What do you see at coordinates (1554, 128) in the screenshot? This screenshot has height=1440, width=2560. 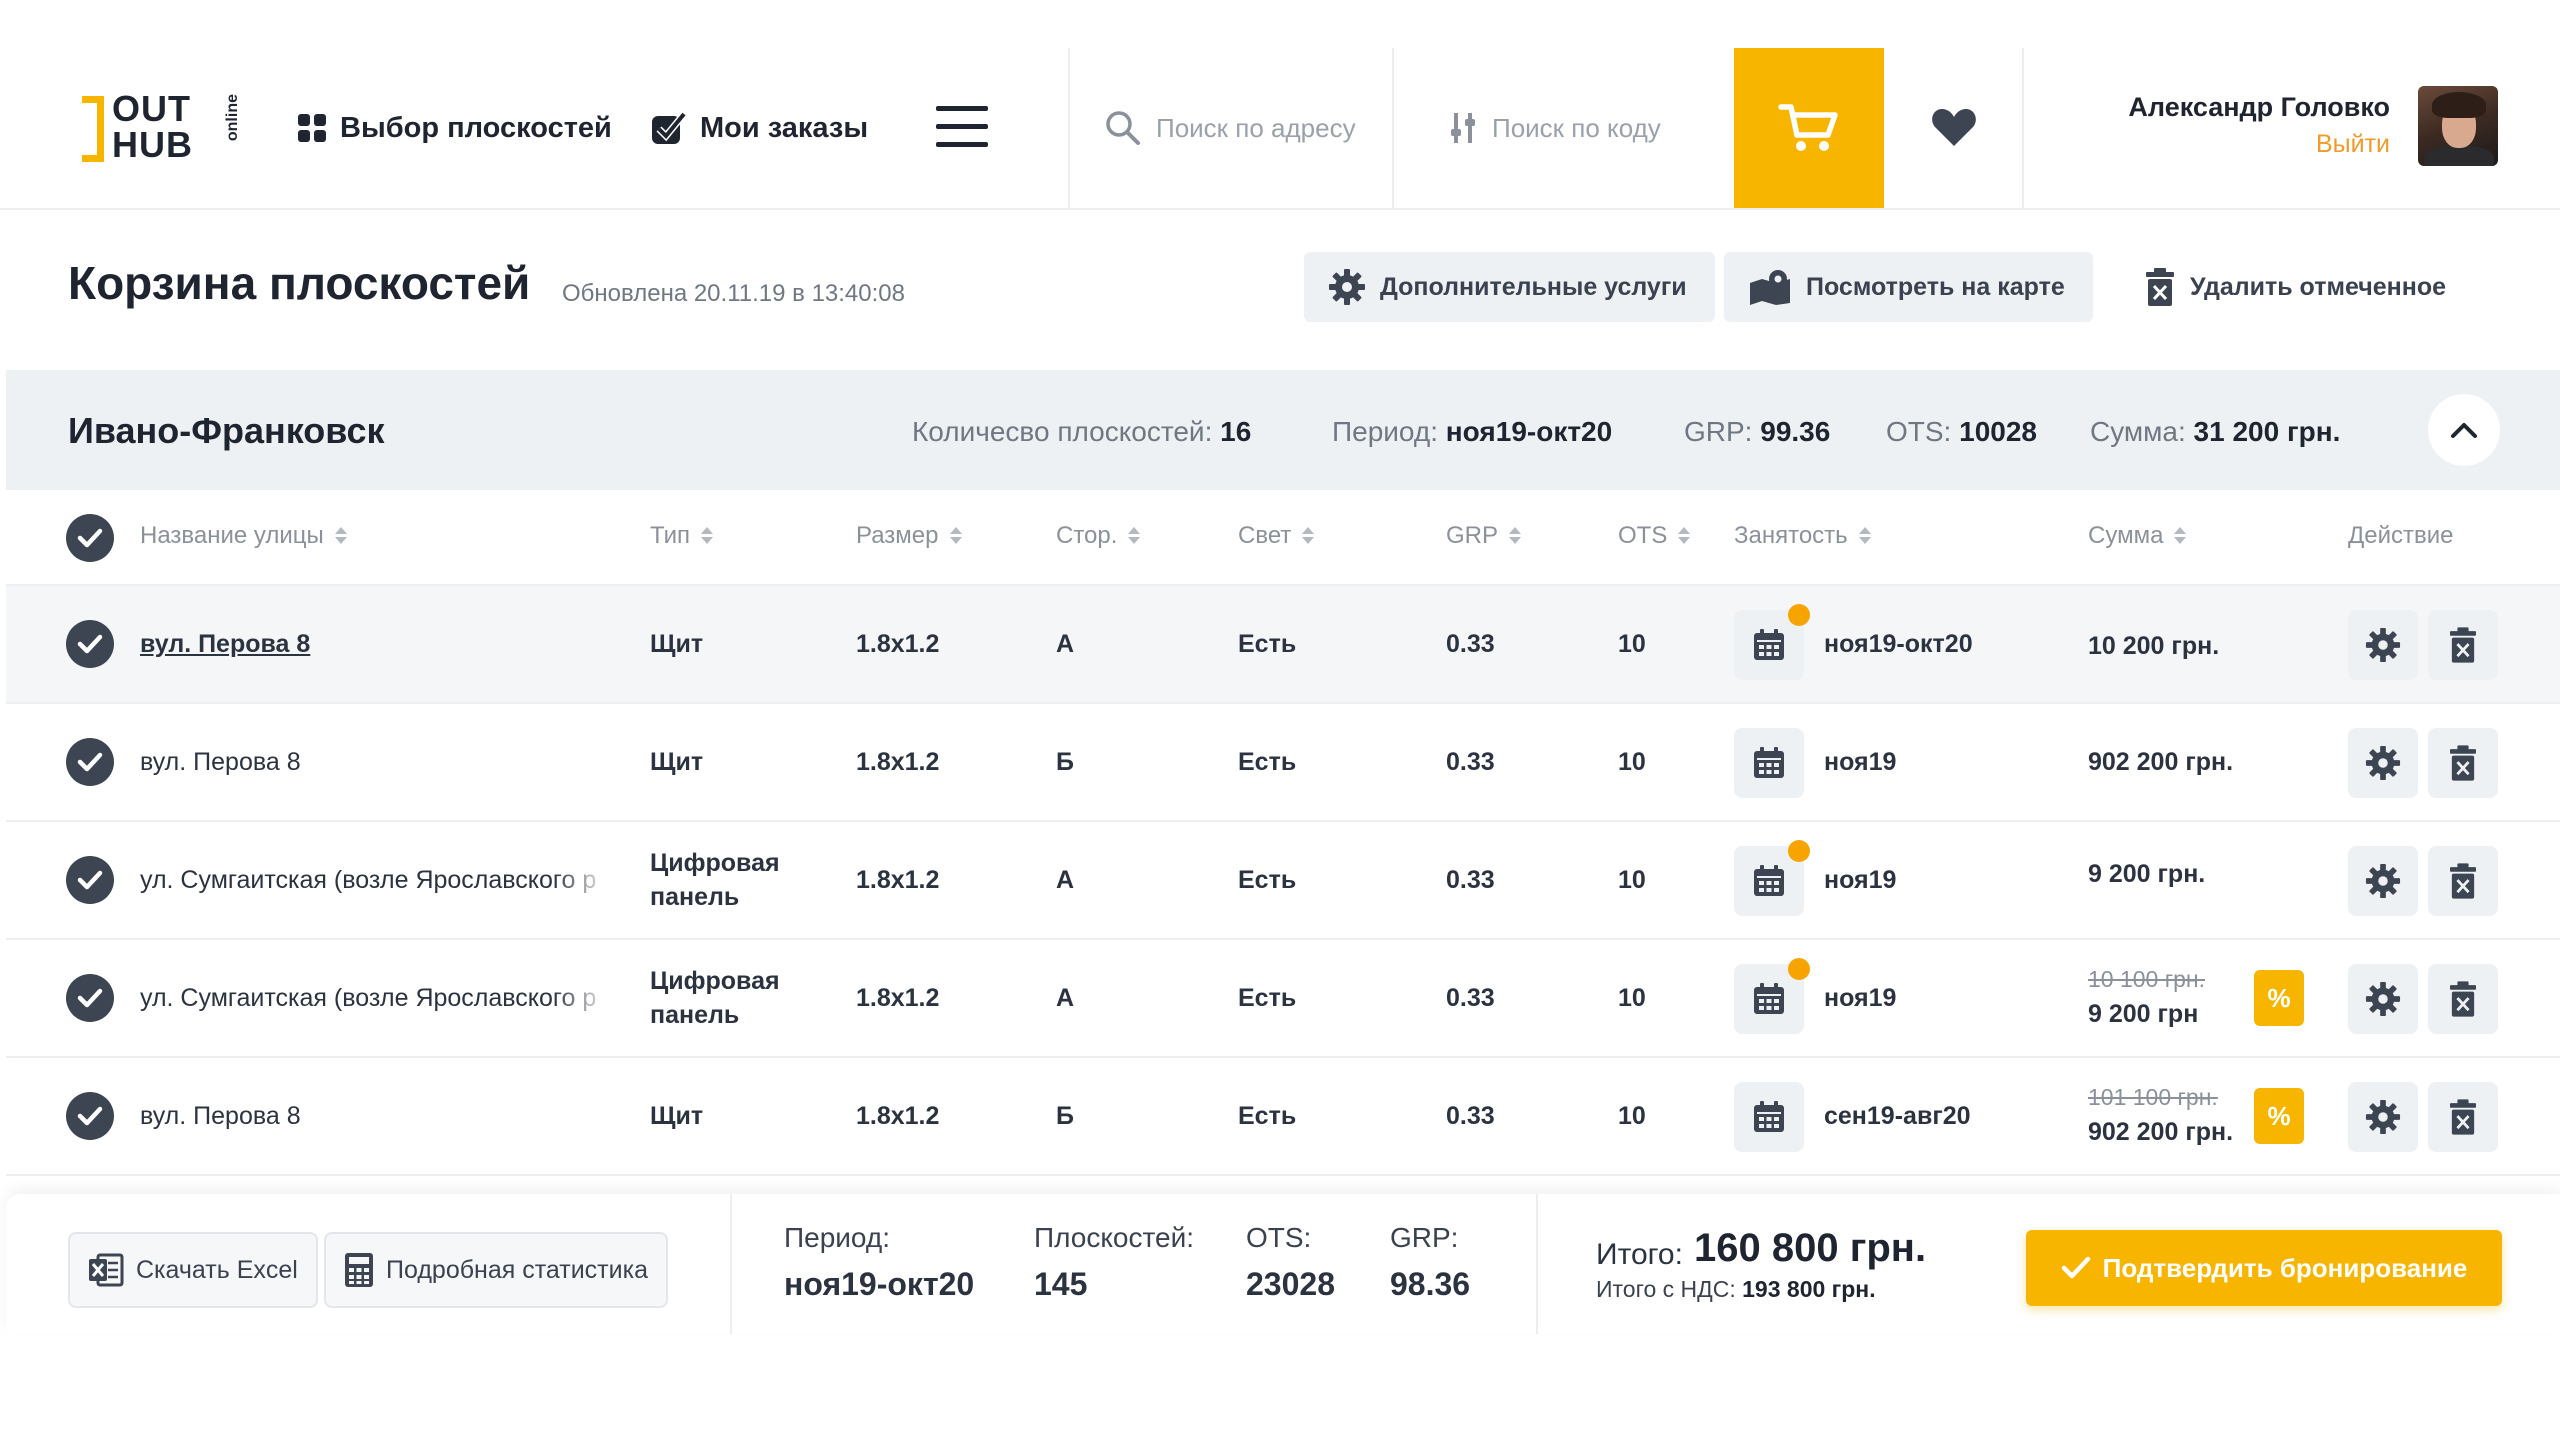 I see `code-search-input: Поиск по коду` at bounding box center [1554, 128].